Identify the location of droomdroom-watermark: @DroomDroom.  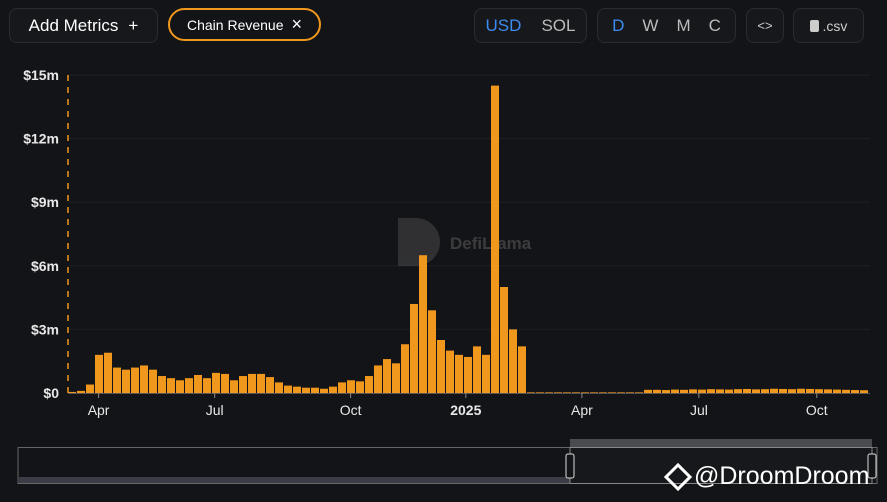
(766, 476).